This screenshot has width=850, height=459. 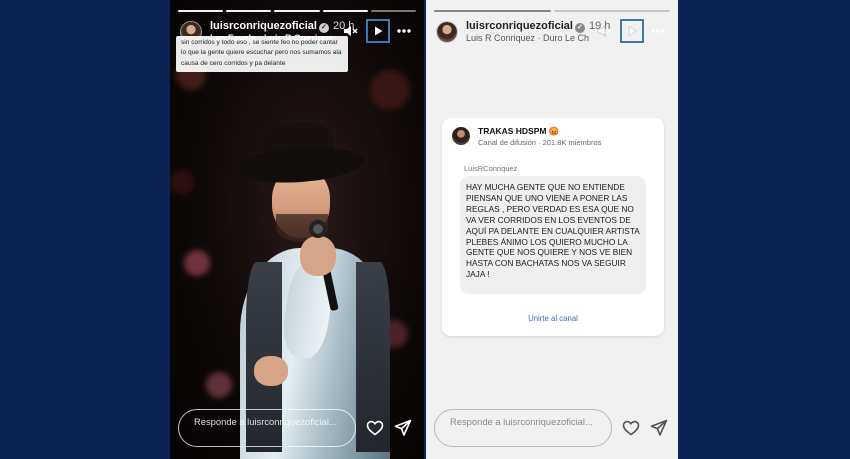 I want to click on story-username: luisrconriquezoficial ✓ 19 h, so click(x=538, y=26).